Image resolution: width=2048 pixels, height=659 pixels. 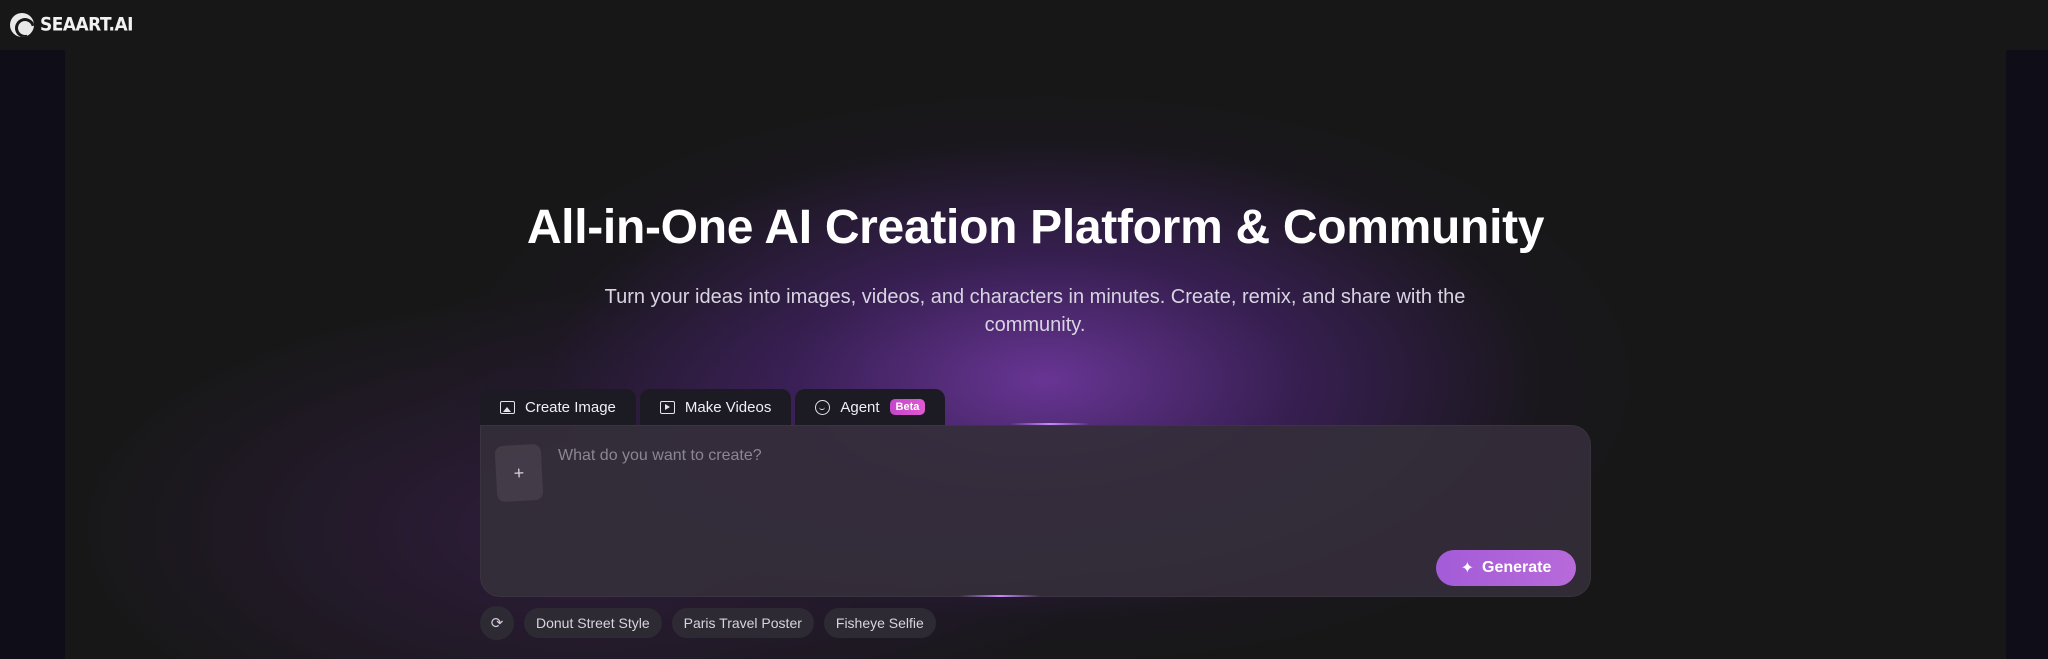 What do you see at coordinates (907, 407) in the screenshot?
I see `beta-badge: Beta` at bounding box center [907, 407].